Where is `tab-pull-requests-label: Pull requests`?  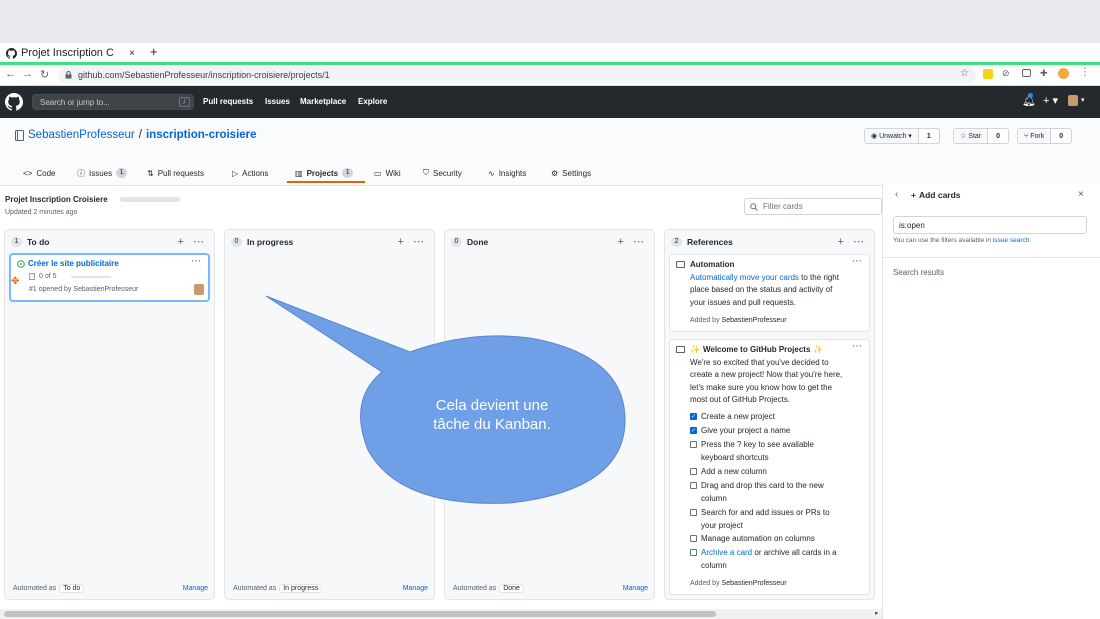 tab-pull-requests-label: Pull requests is located at coordinates (180, 173).